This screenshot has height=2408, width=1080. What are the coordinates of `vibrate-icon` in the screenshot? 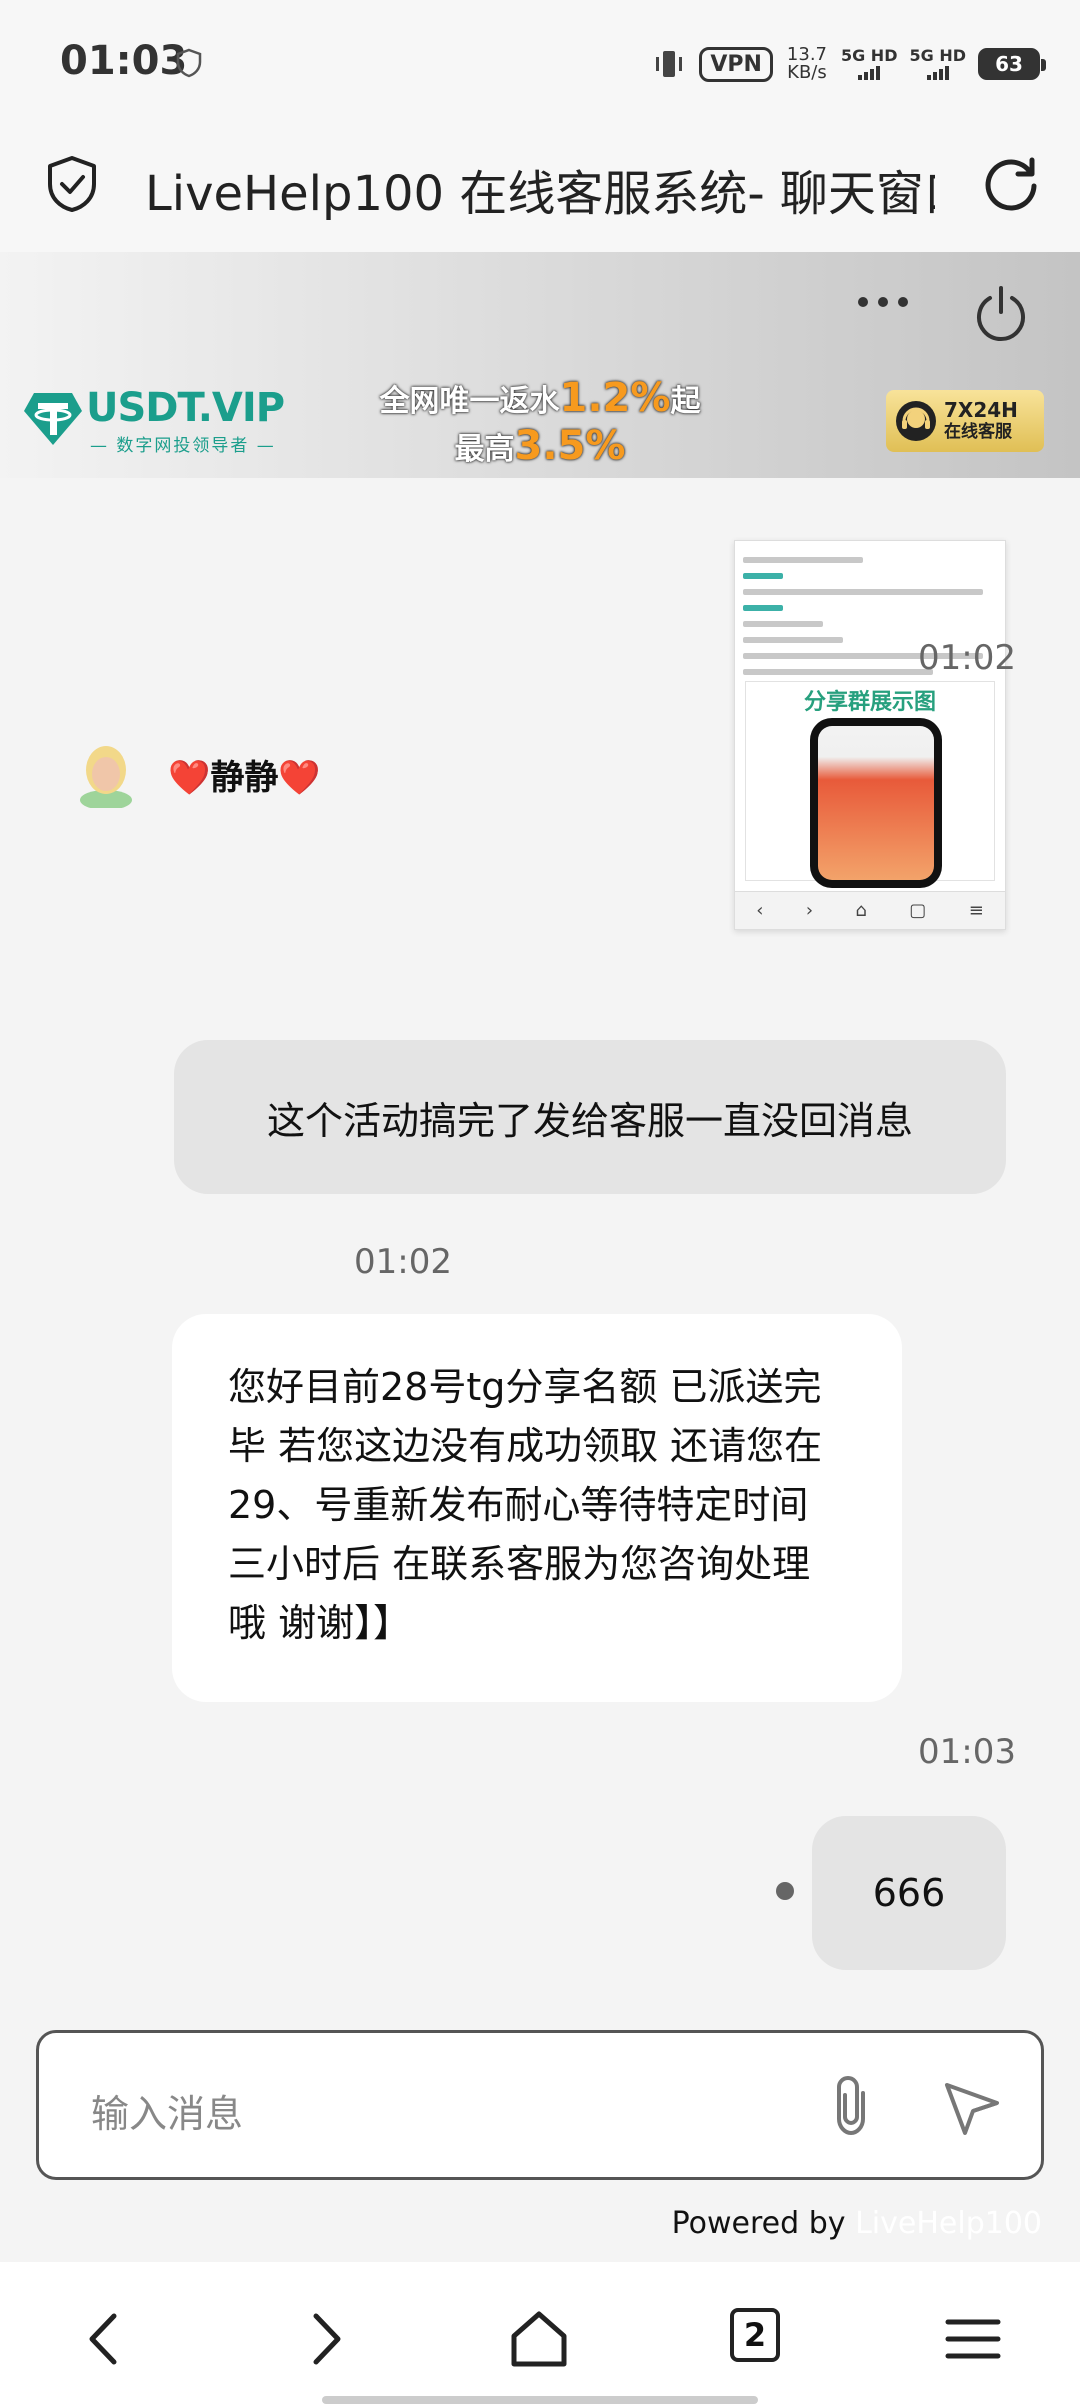 It's located at (669, 64).